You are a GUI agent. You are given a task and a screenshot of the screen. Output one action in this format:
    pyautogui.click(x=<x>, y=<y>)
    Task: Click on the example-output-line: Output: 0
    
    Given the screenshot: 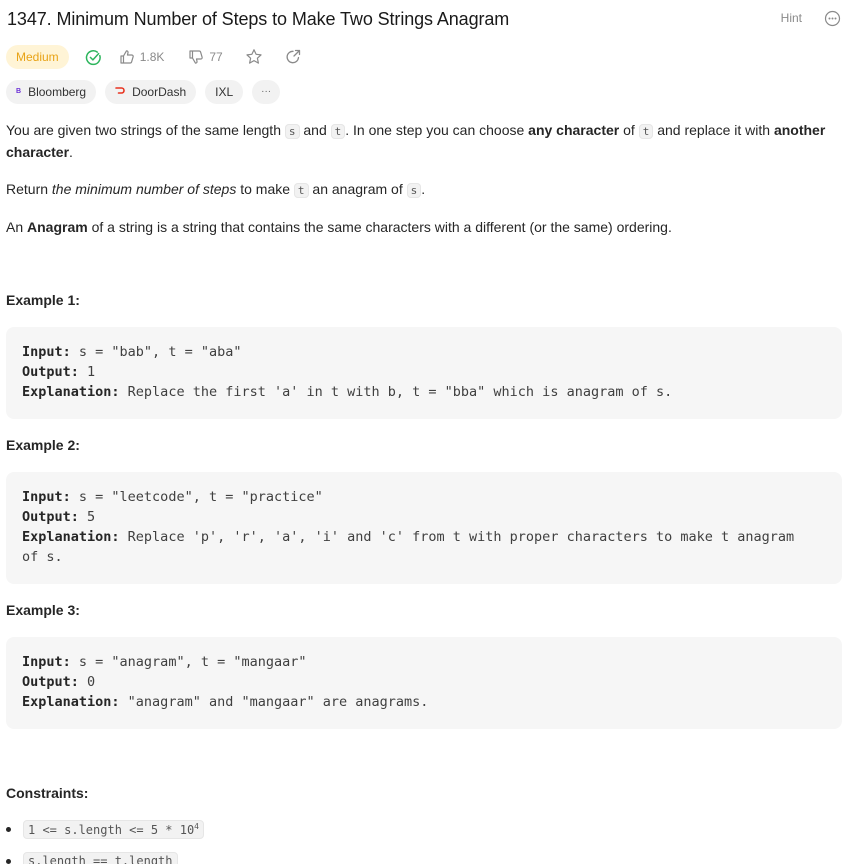 What is the action you would take?
    pyautogui.click(x=59, y=682)
    